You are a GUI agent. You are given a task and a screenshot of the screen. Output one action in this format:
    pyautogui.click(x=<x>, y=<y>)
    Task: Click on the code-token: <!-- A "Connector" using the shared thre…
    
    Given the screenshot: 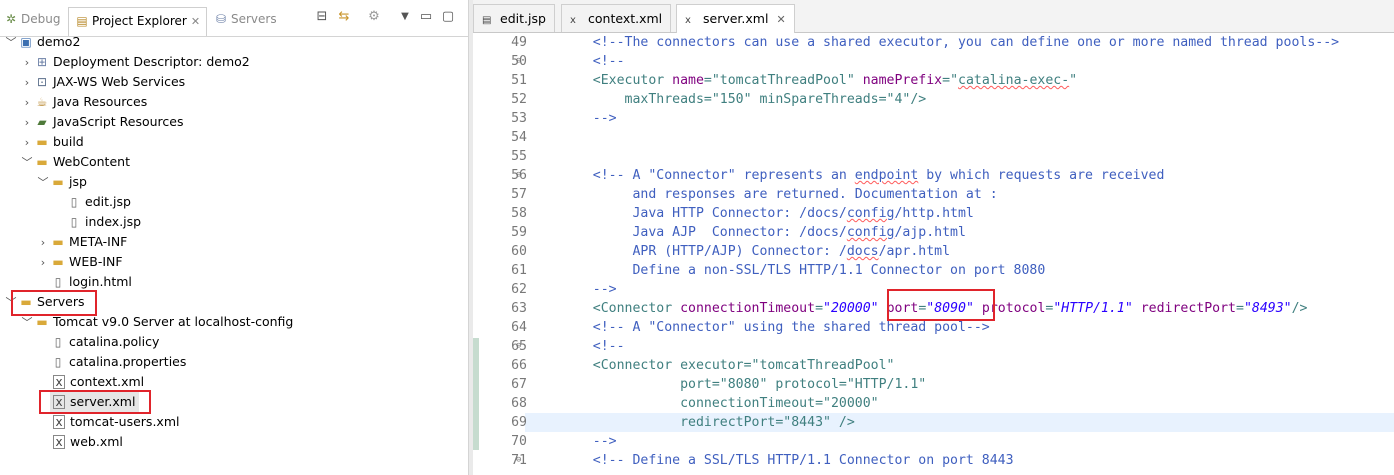 What is the action you would take?
    pyautogui.click(x=775, y=327)
    